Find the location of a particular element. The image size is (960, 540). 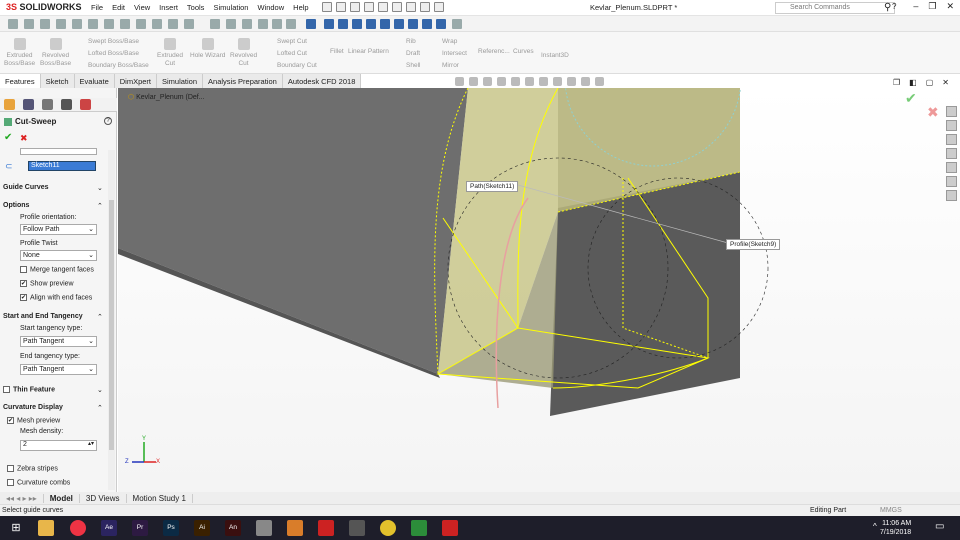

menu-window: Window is located at coordinates (270, 7).